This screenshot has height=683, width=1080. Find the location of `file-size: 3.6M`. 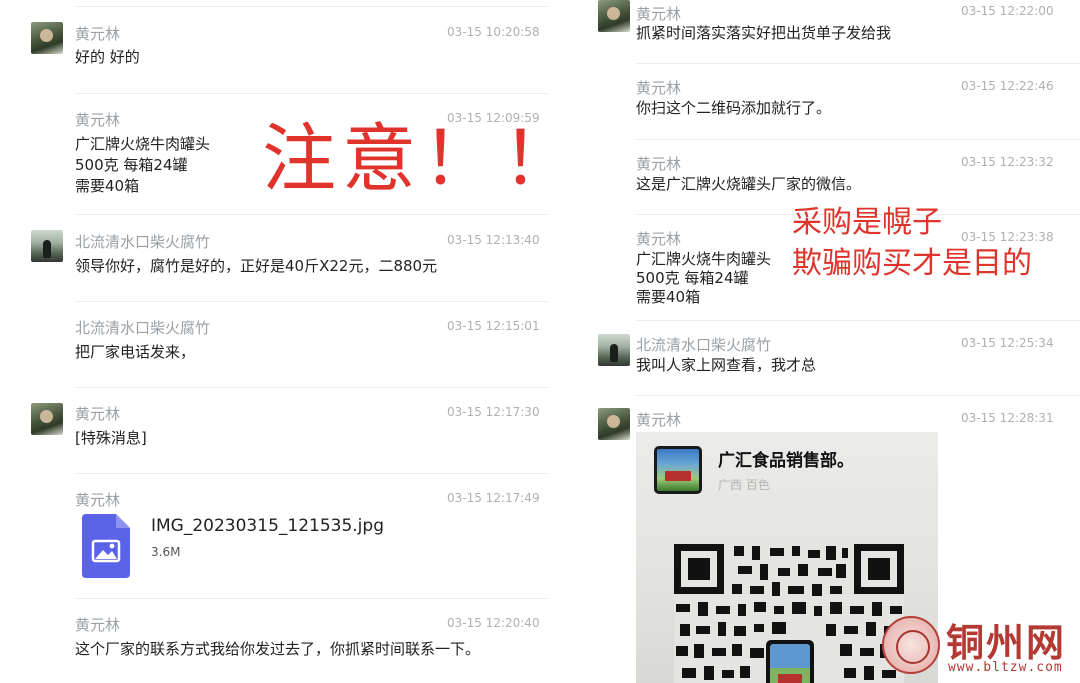

file-size: 3.6M is located at coordinates (166, 552).